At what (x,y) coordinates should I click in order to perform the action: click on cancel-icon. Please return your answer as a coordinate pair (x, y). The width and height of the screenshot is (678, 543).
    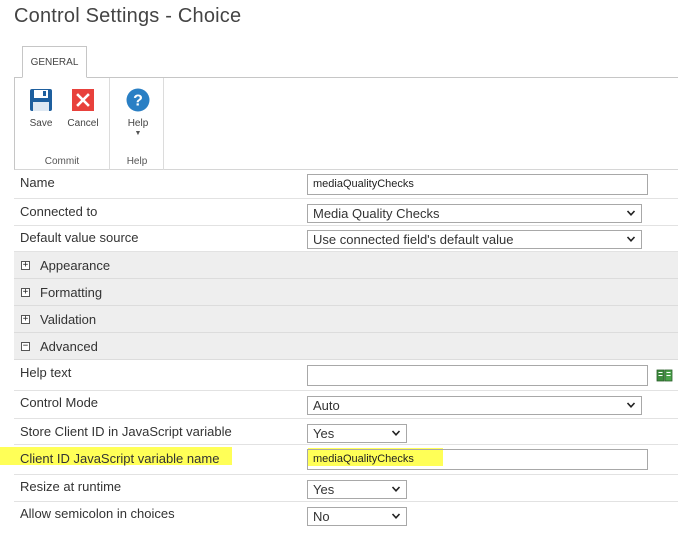
    Looking at the image, I should click on (83, 100).